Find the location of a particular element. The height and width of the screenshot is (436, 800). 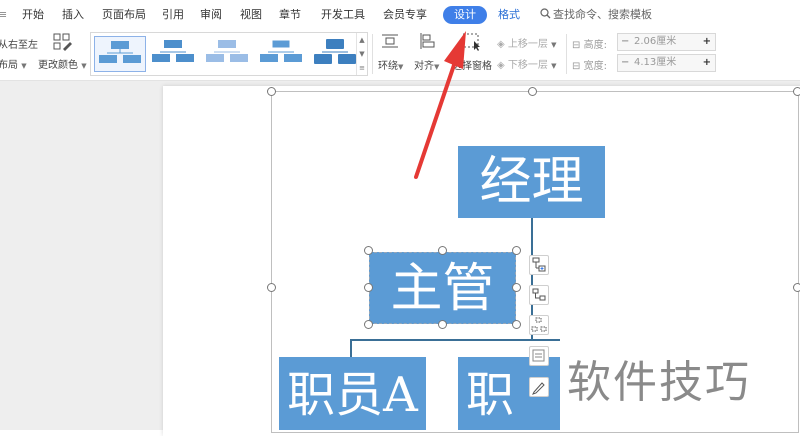

tab-insert: 插入 is located at coordinates (73, 15).